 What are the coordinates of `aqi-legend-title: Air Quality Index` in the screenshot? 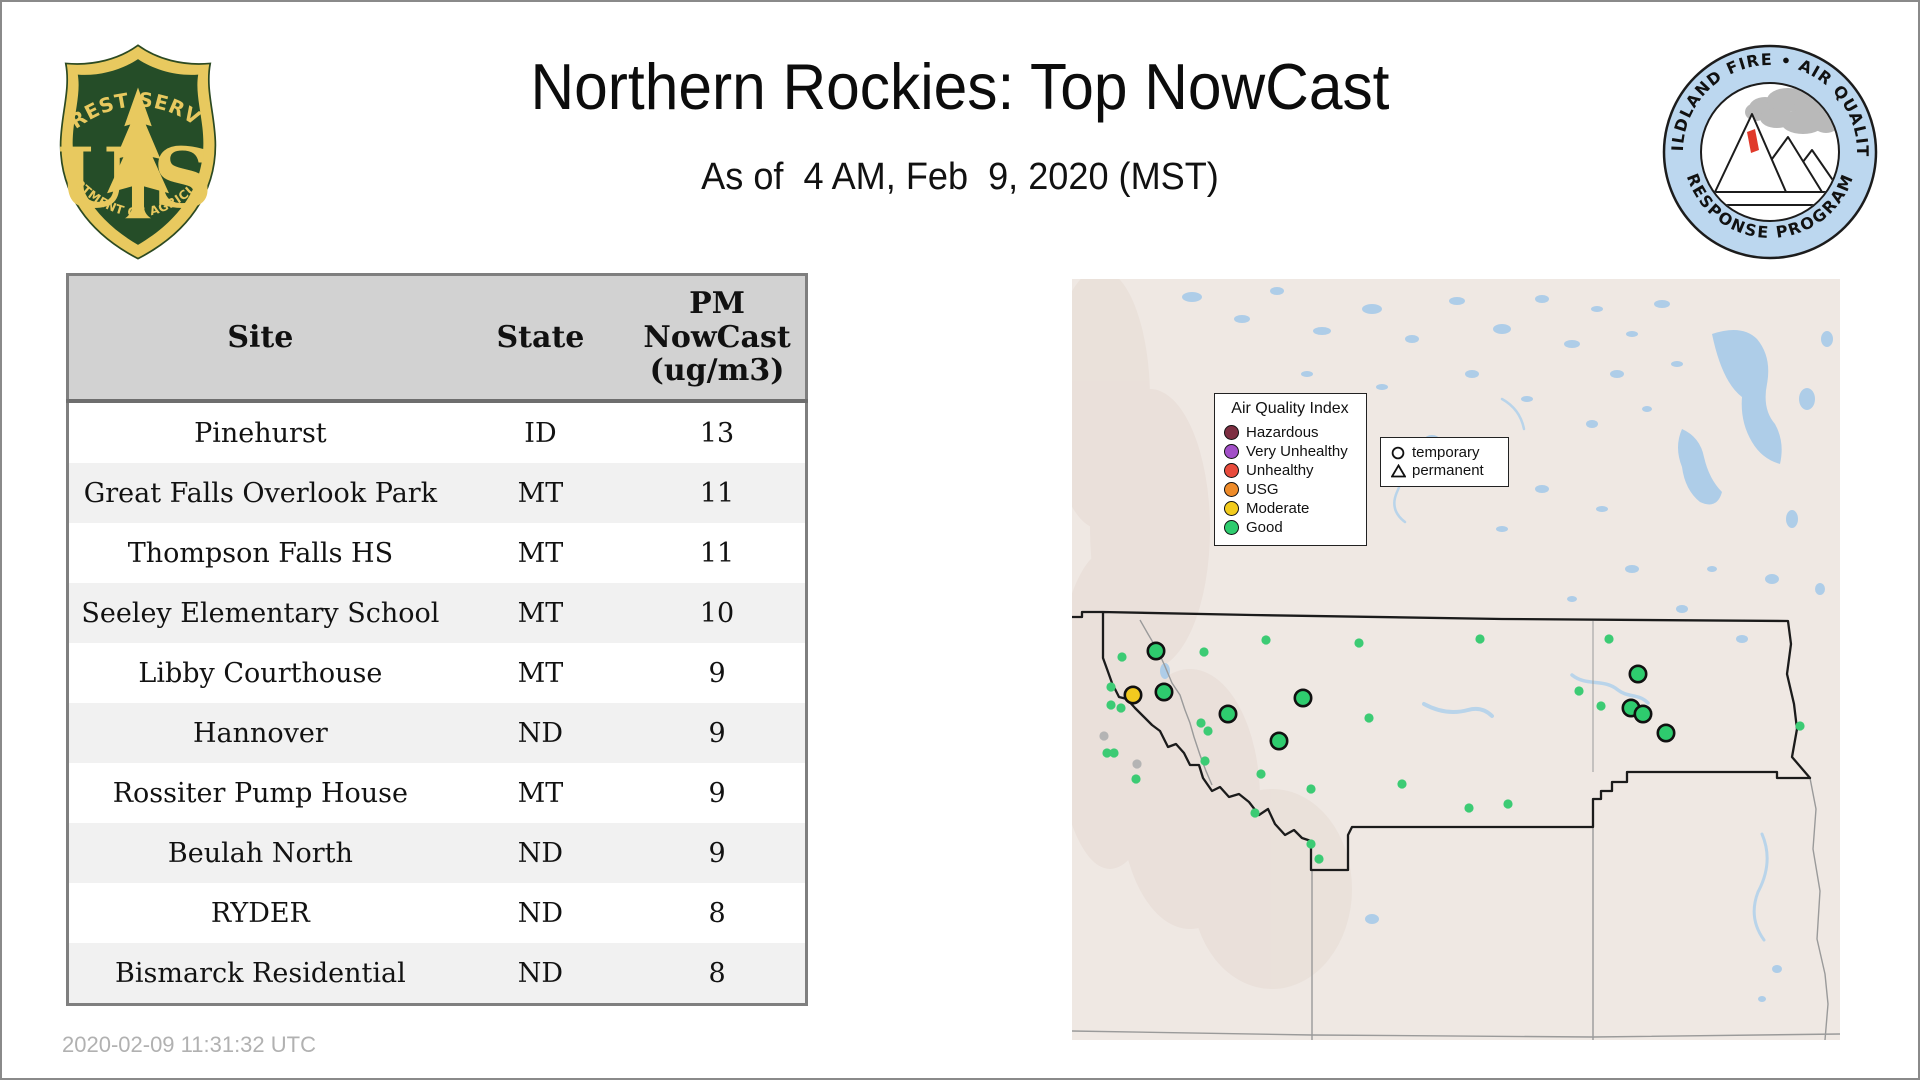 It's located at (1290, 408).